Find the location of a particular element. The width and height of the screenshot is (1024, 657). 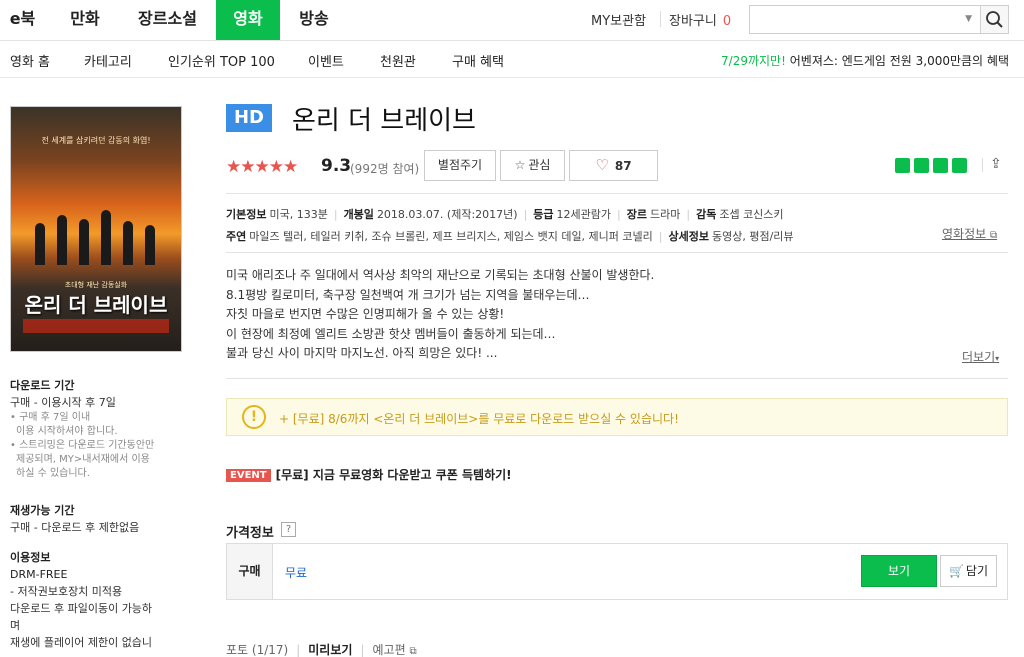

tab-comic: 만화 is located at coordinates (85, 20).